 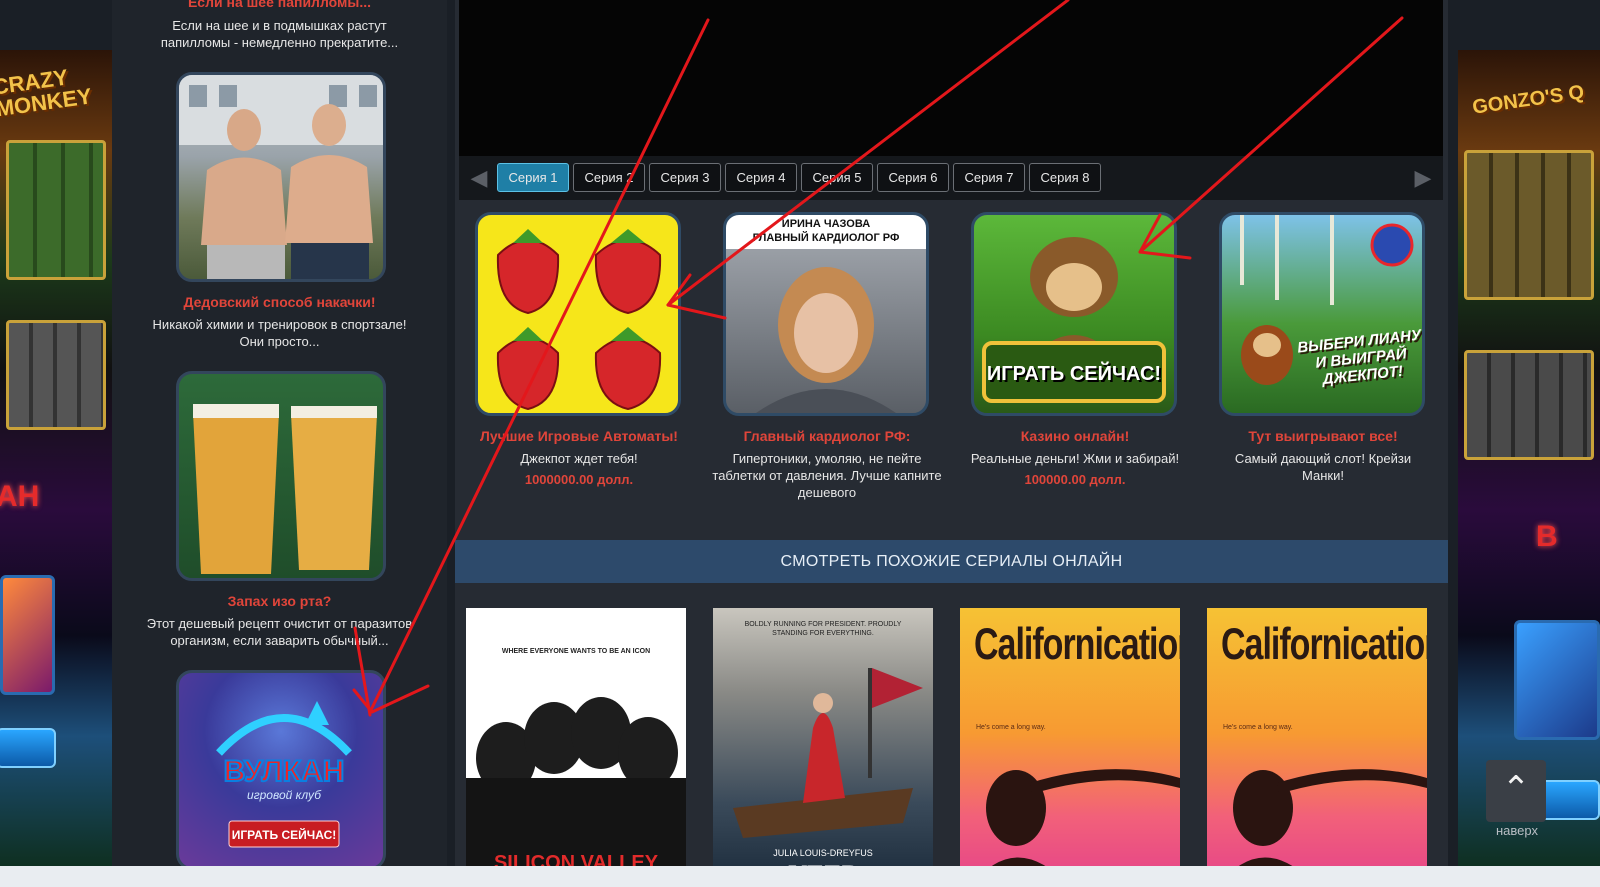 I want to click on scroll-top-label: наверх, so click(x=1517, y=830).